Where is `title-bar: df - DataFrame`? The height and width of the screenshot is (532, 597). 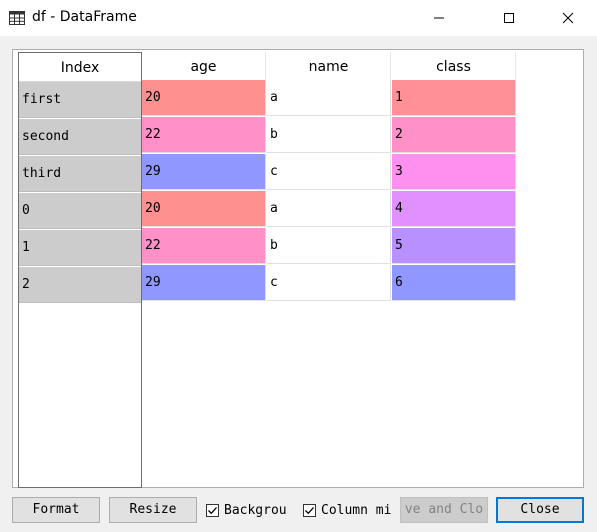
title-bar: df - DataFrame is located at coordinates (298, 18).